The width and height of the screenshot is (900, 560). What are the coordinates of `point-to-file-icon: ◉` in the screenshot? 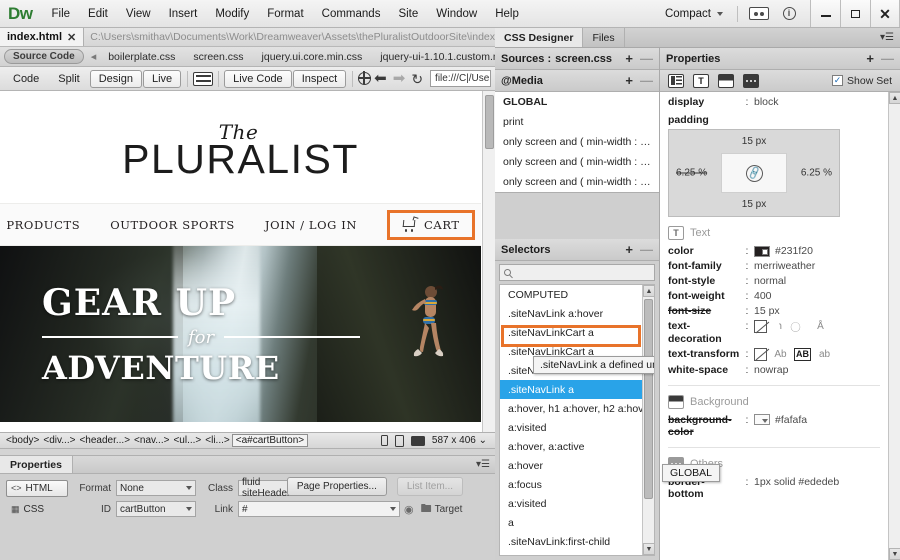 It's located at (409, 509).